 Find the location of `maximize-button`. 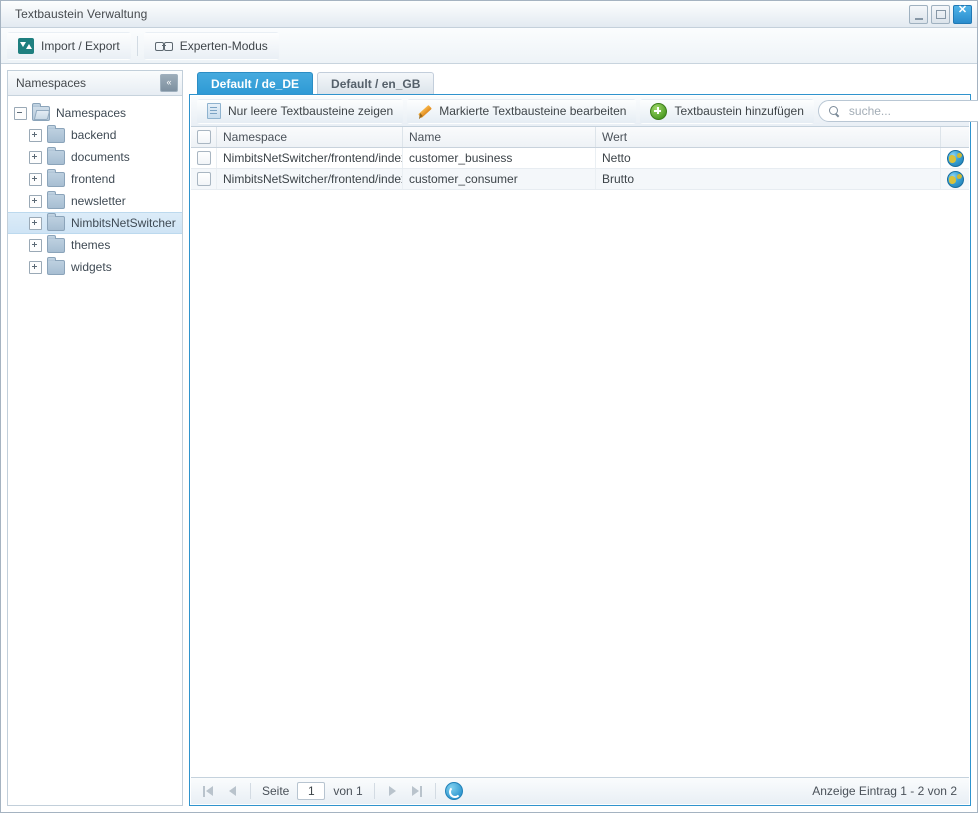

maximize-button is located at coordinates (940, 14).